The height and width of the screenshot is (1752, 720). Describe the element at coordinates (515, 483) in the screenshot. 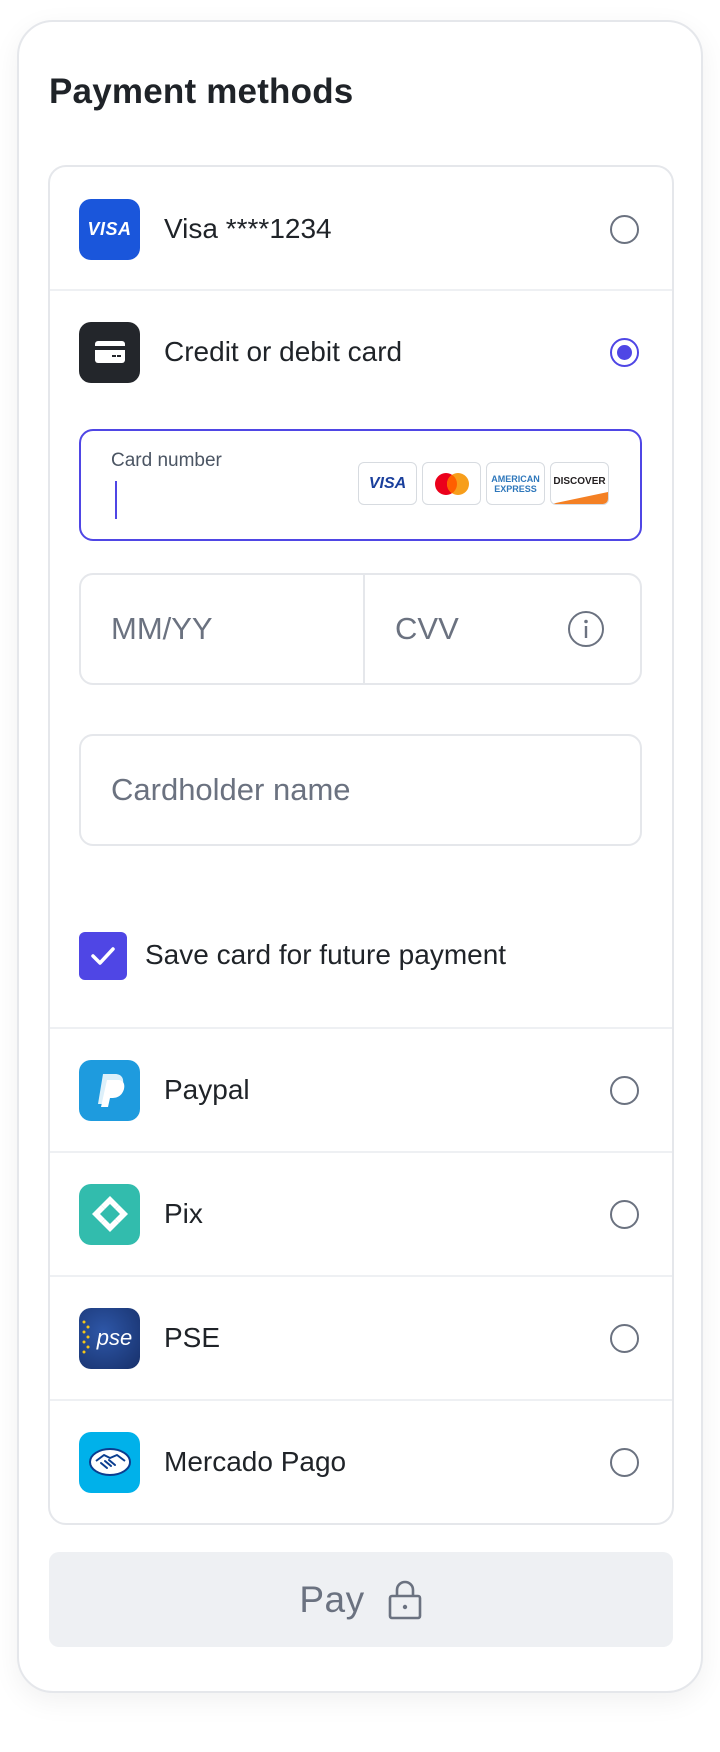

I see `amex-brand-icon: AMERICAN EXPRESS` at that location.